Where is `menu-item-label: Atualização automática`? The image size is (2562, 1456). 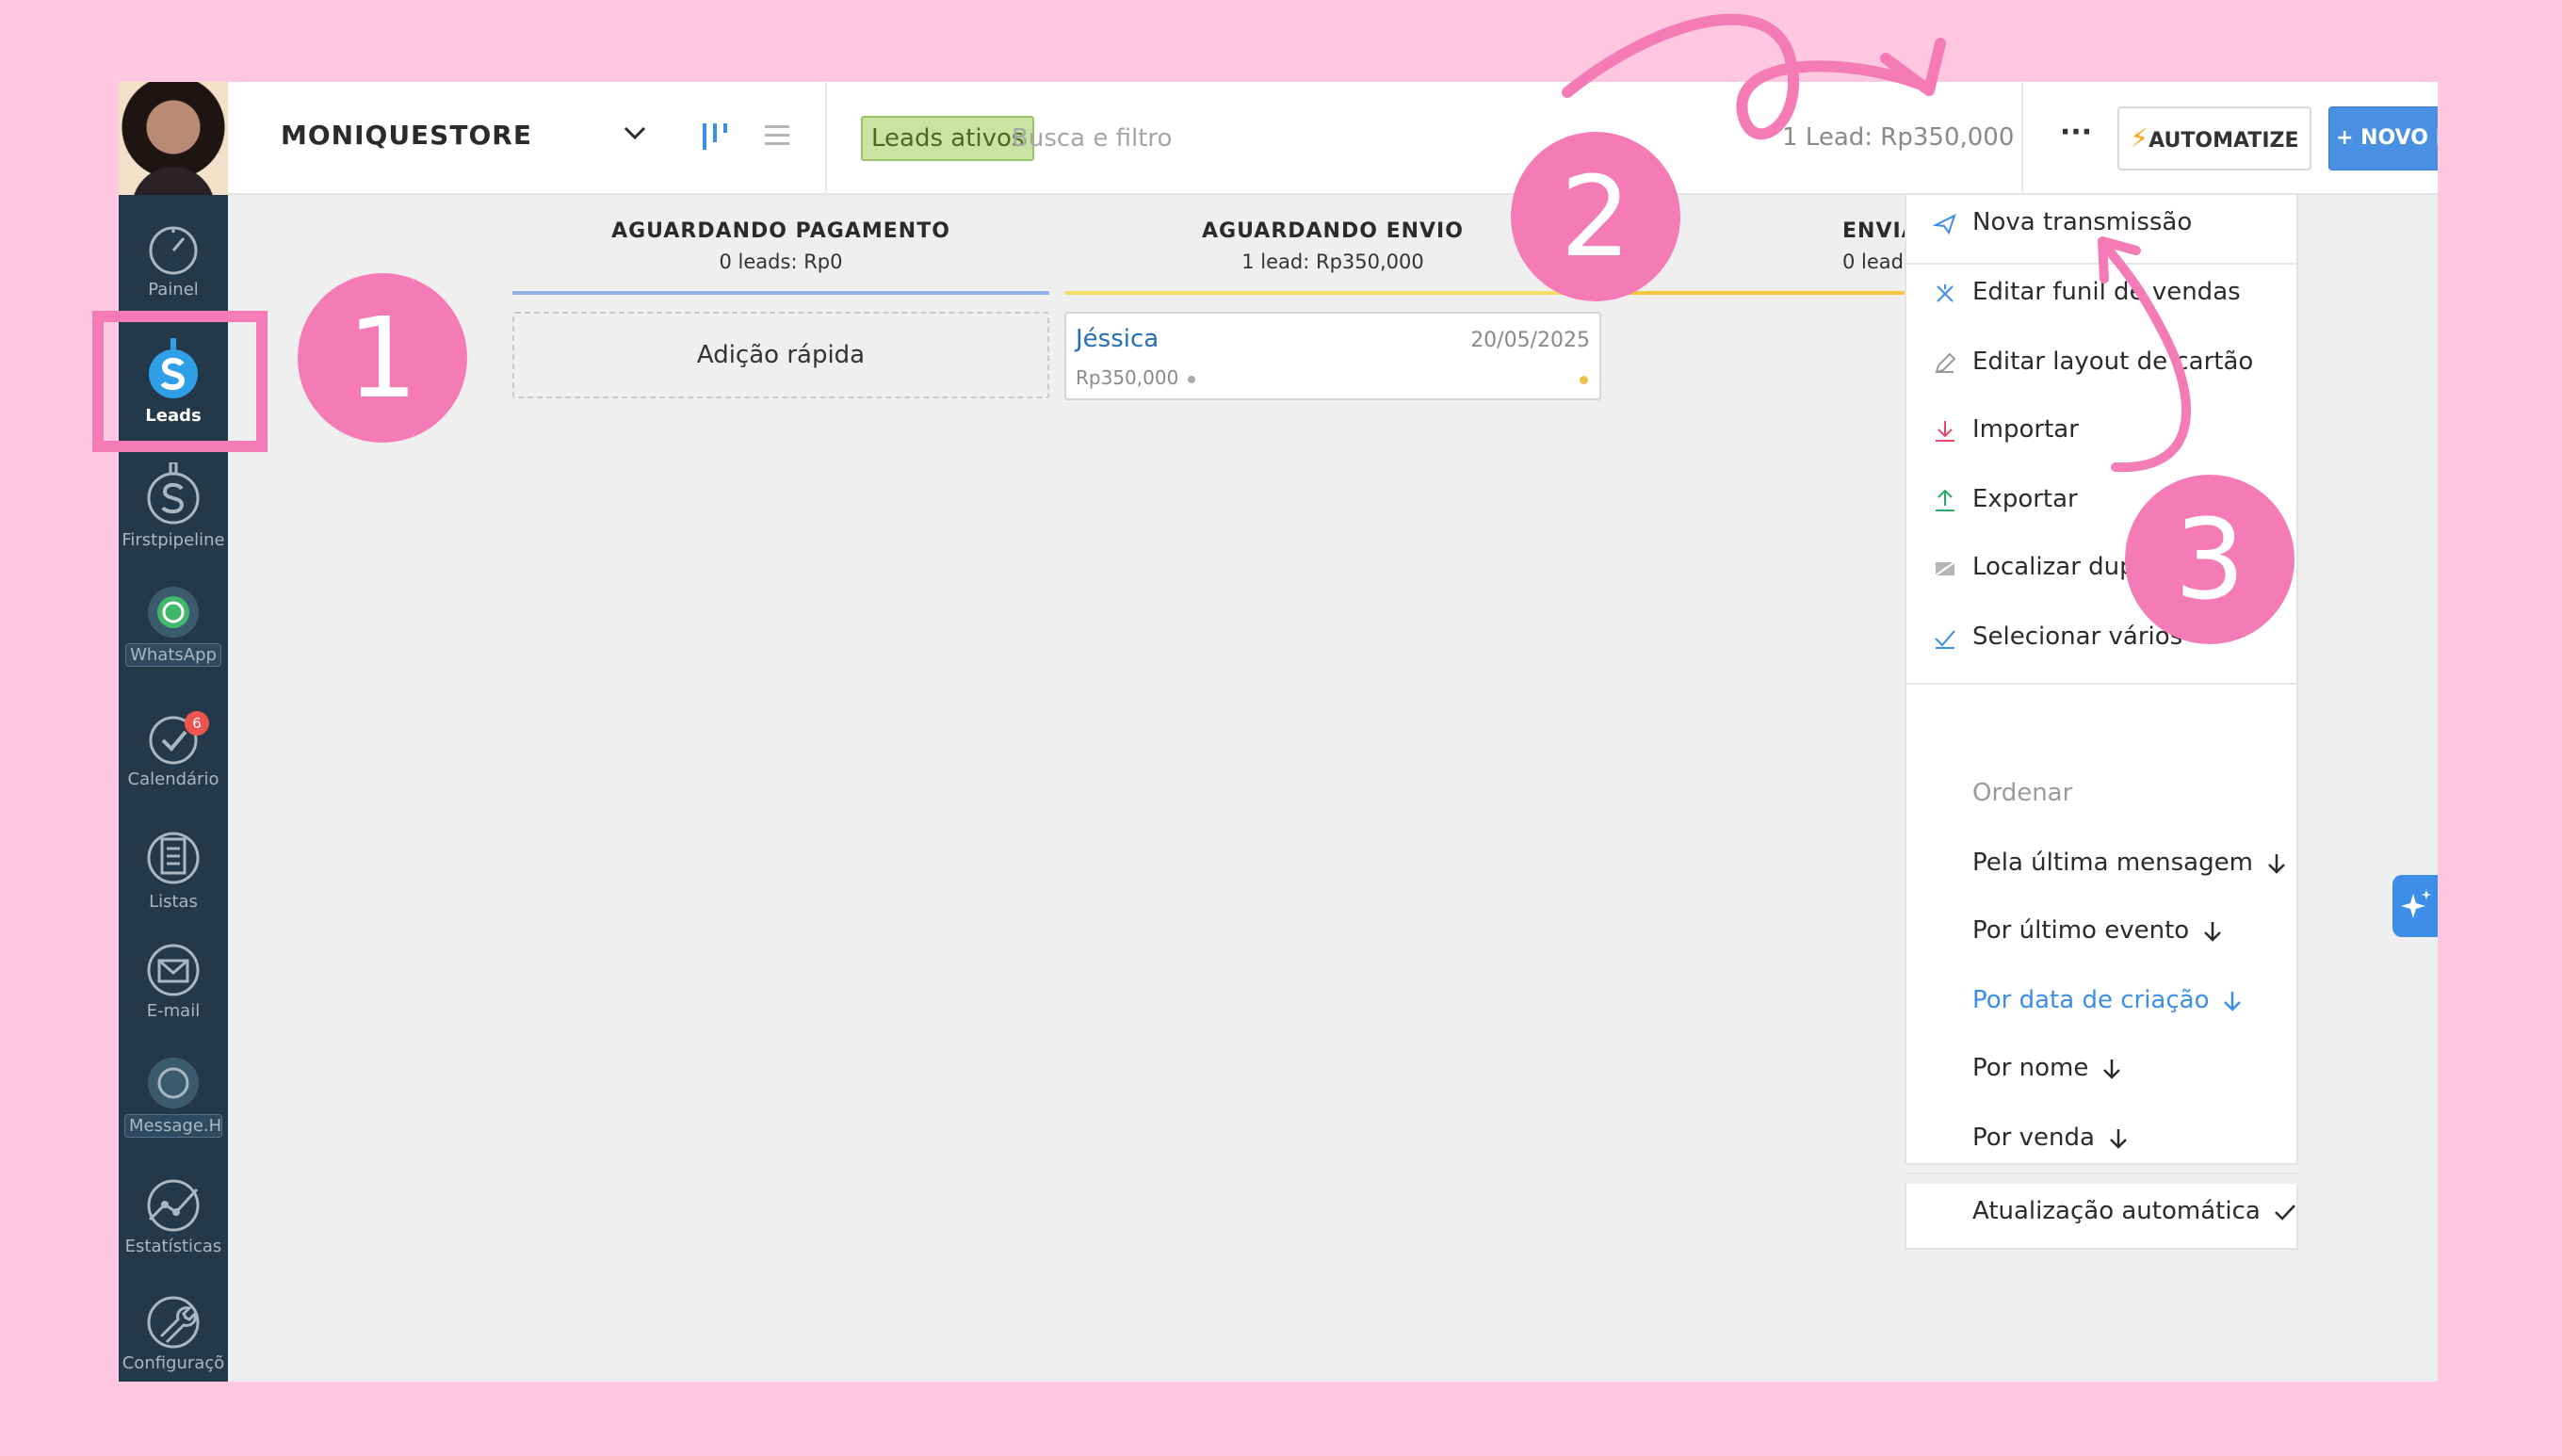
menu-item-label: Atualização automática is located at coordinates (2116, 1211).